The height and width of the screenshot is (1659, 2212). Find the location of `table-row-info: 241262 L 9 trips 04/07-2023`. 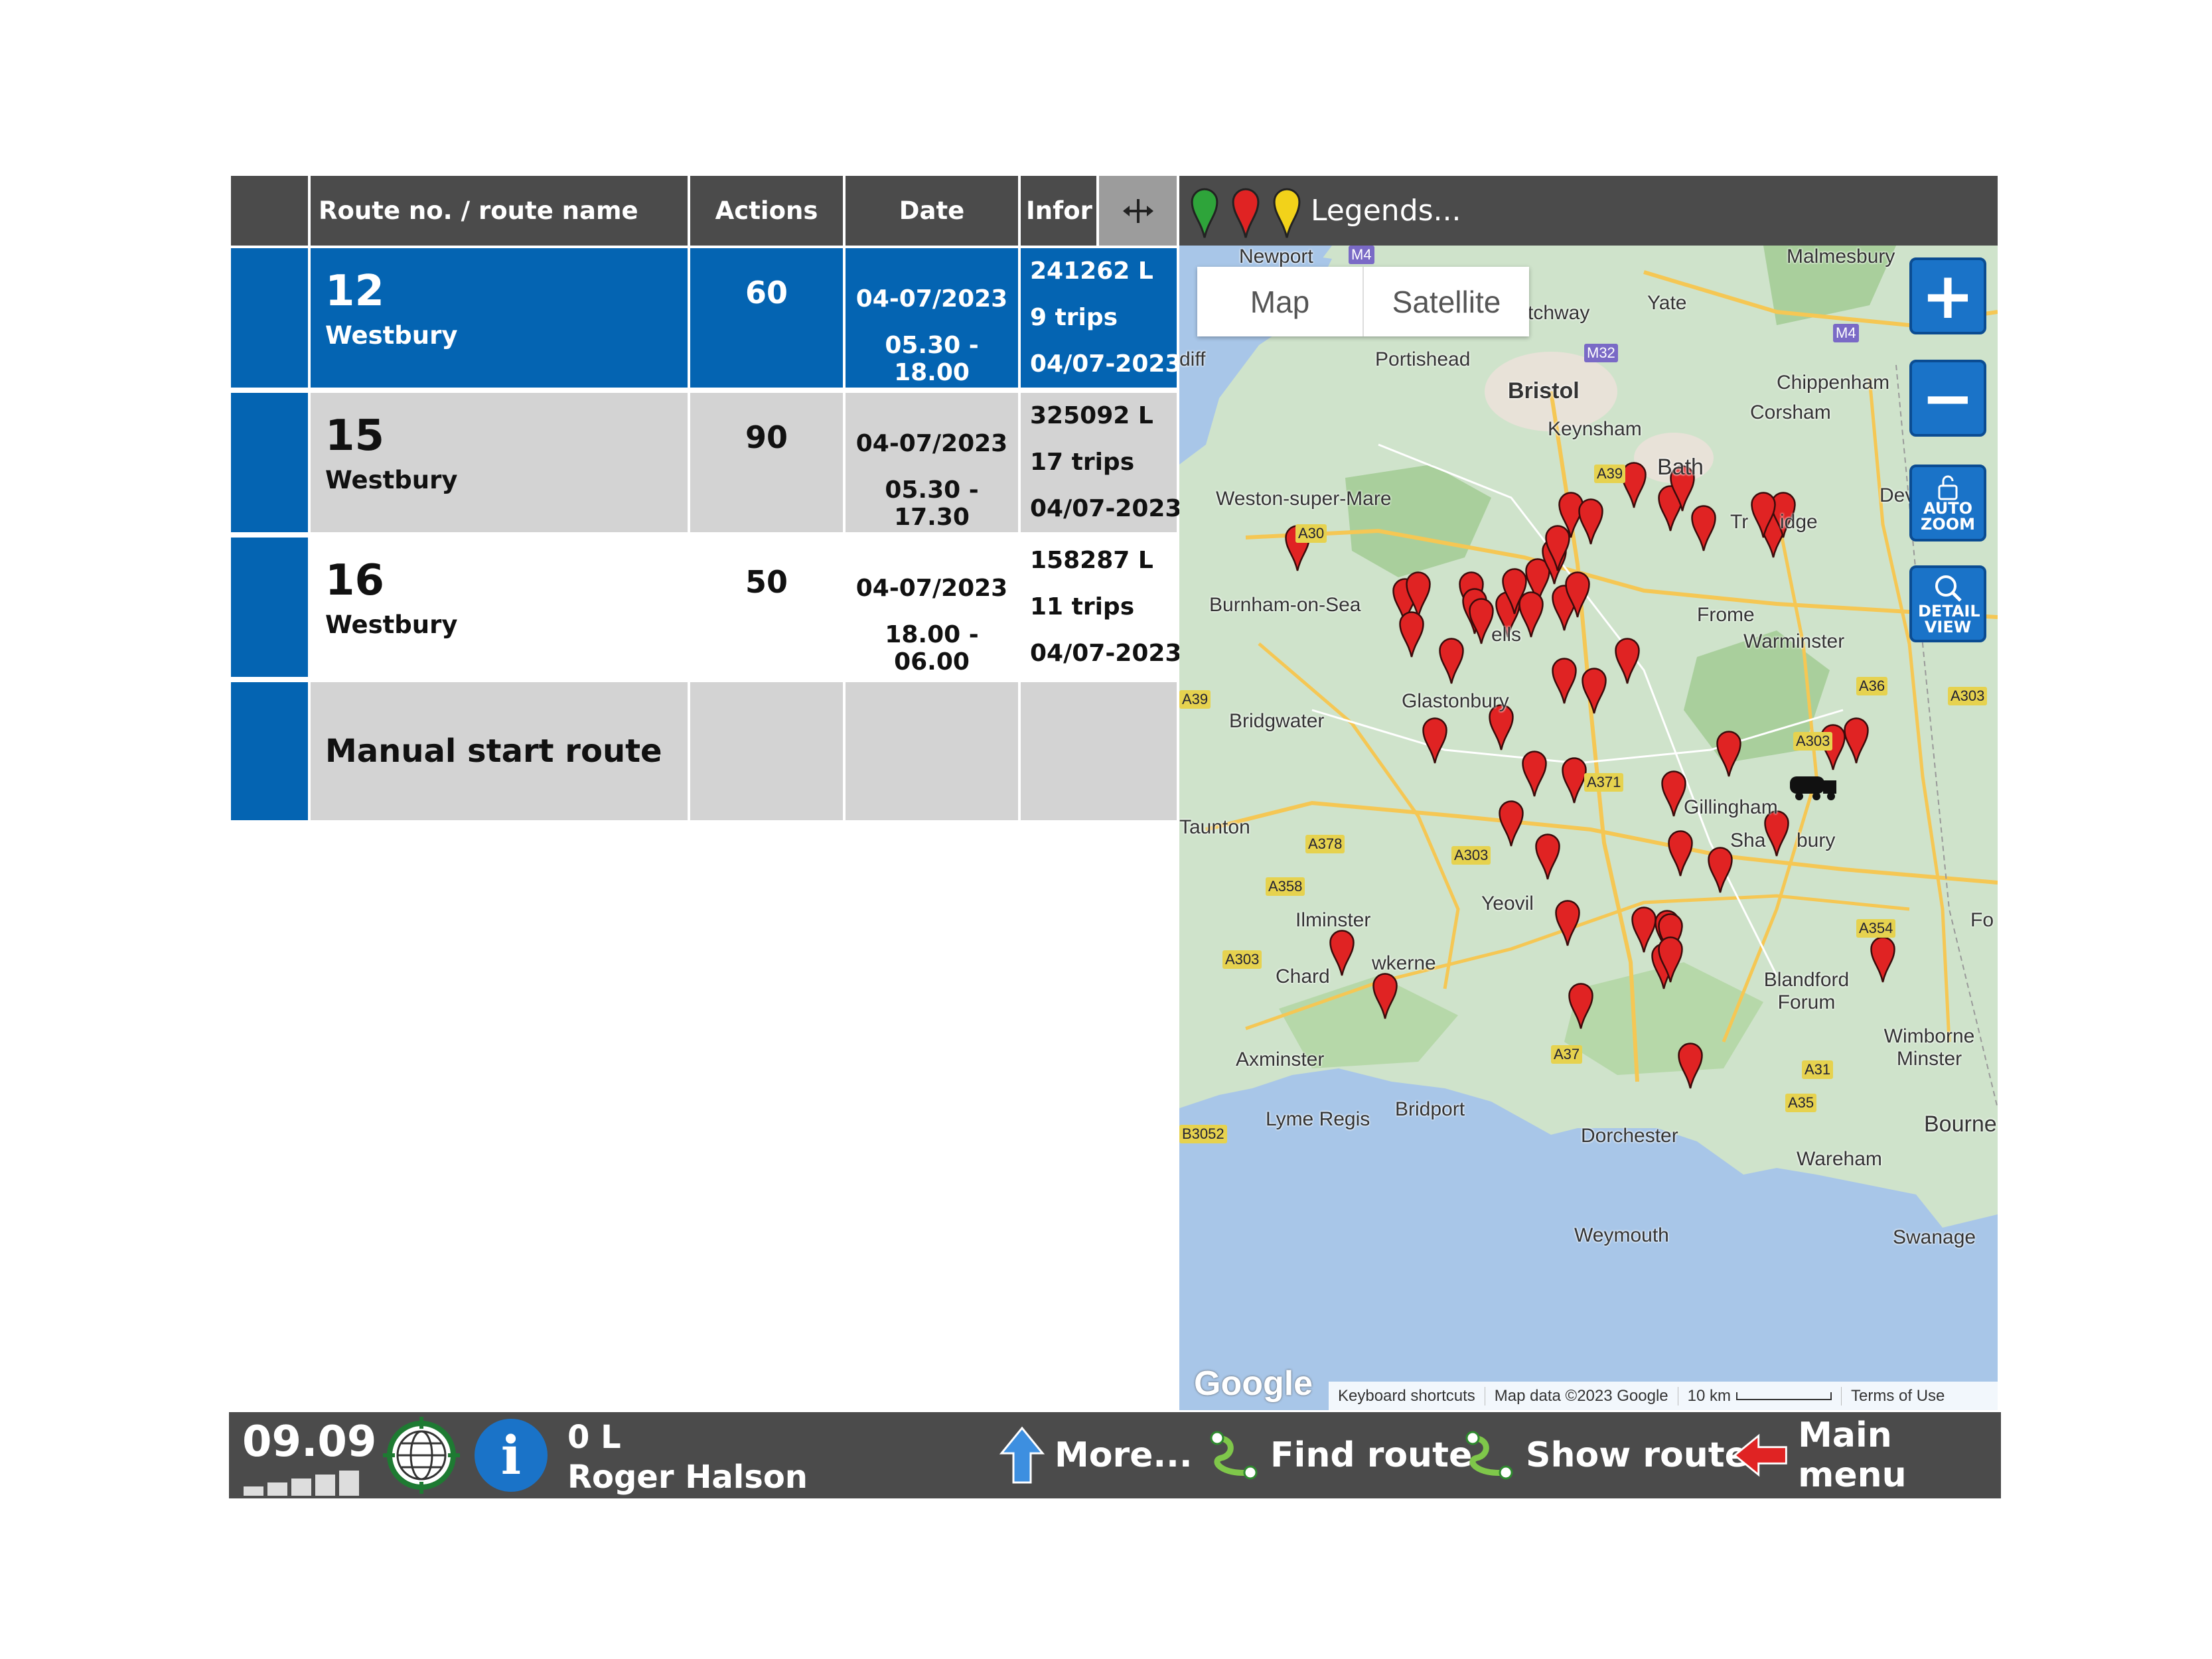

table-row-info: 241262 L 9 trips 04/07-2023 is located at coordinates (1101, 318).